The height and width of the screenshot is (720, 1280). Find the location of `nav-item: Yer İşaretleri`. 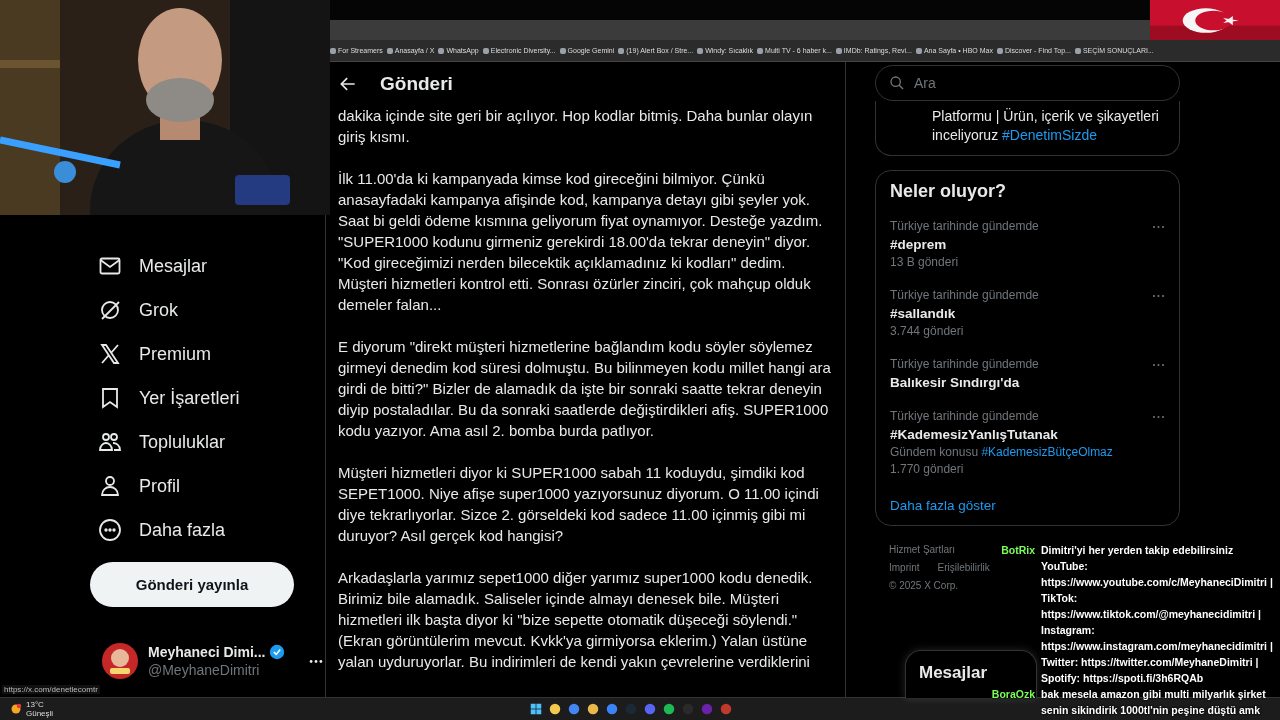

nav-item: Yer İşaretleri is located at coordinates (211, 398).